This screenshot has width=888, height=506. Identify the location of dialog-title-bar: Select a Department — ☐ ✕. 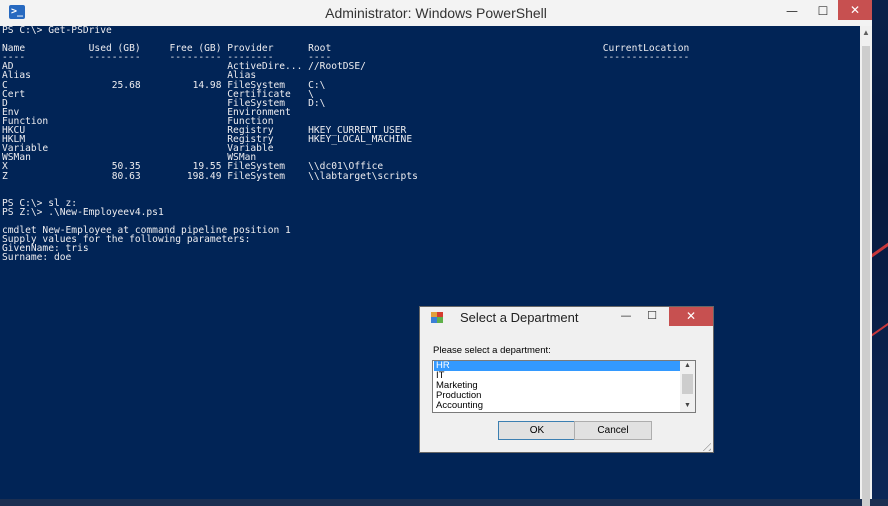
(566, 318).